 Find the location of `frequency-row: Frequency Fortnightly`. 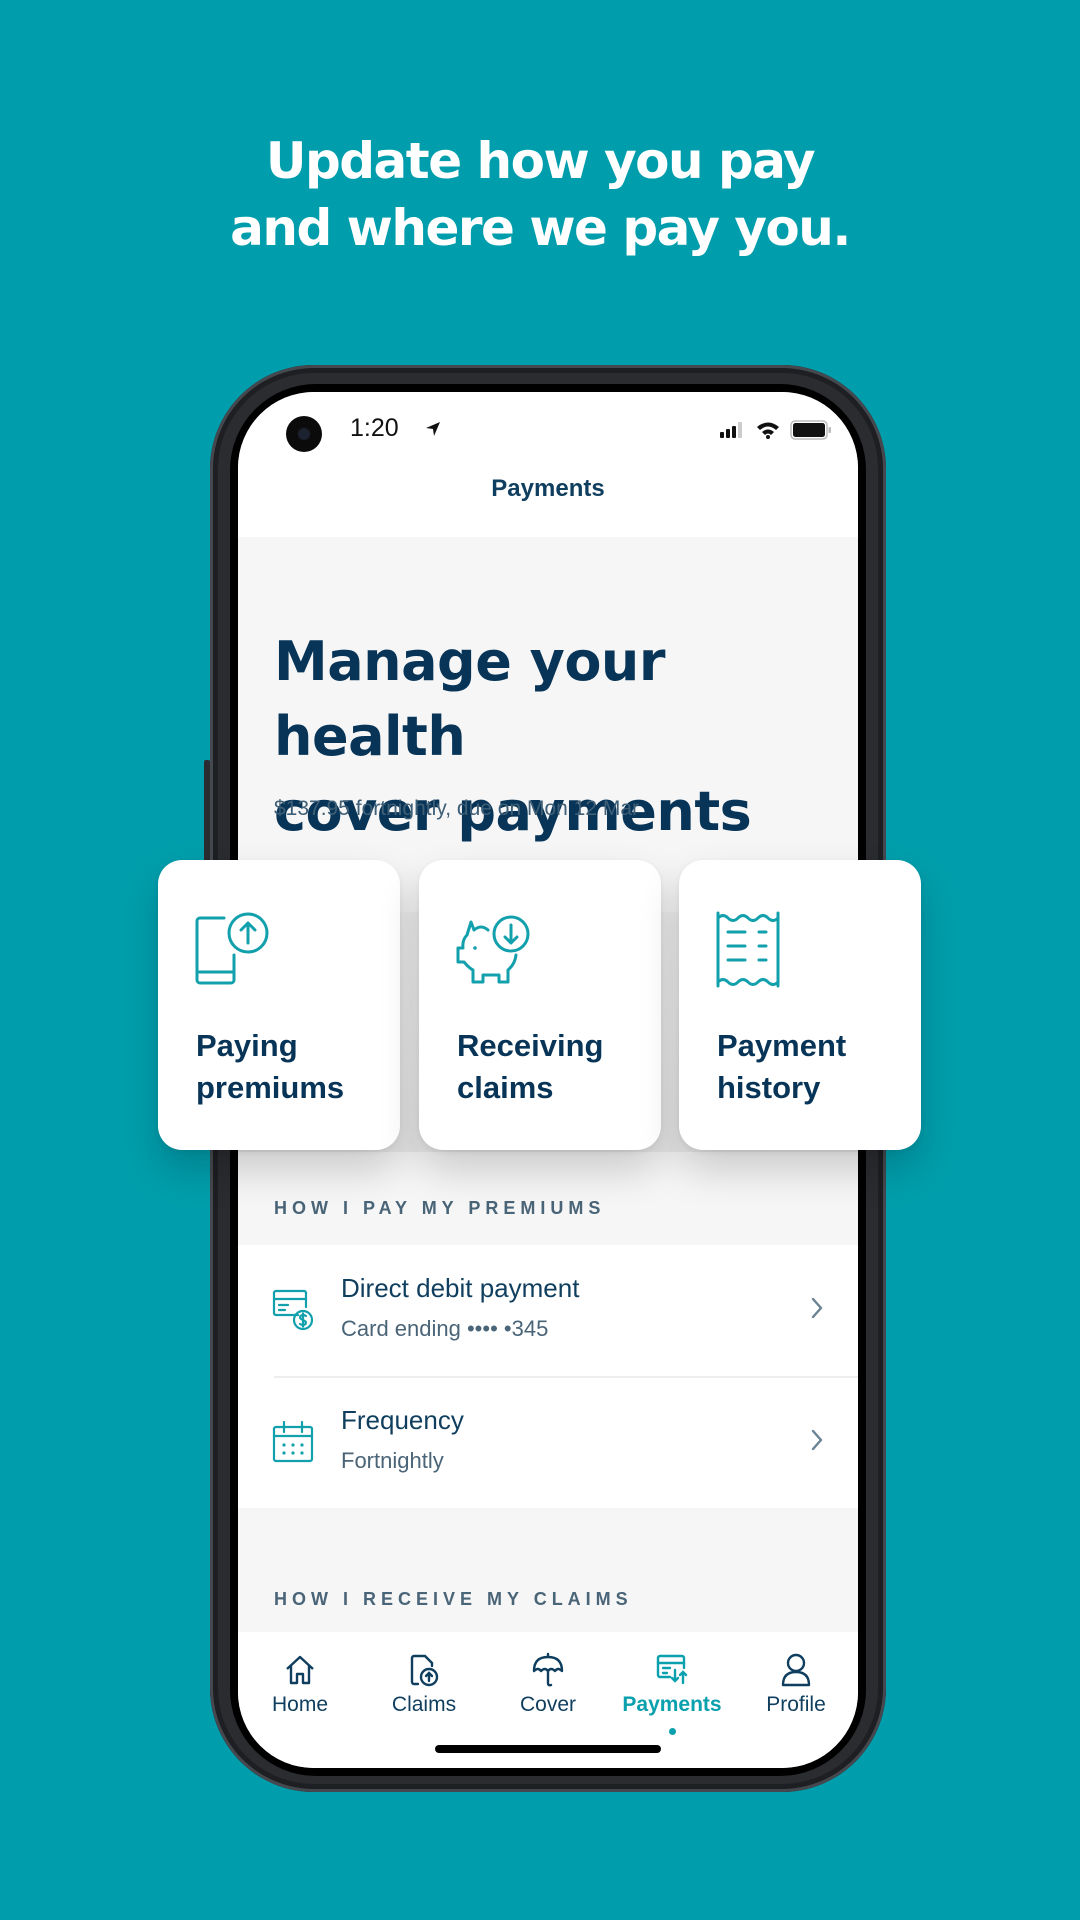

frequency-row: Frequency Fortnightly is located at coordinates (548, 1442).